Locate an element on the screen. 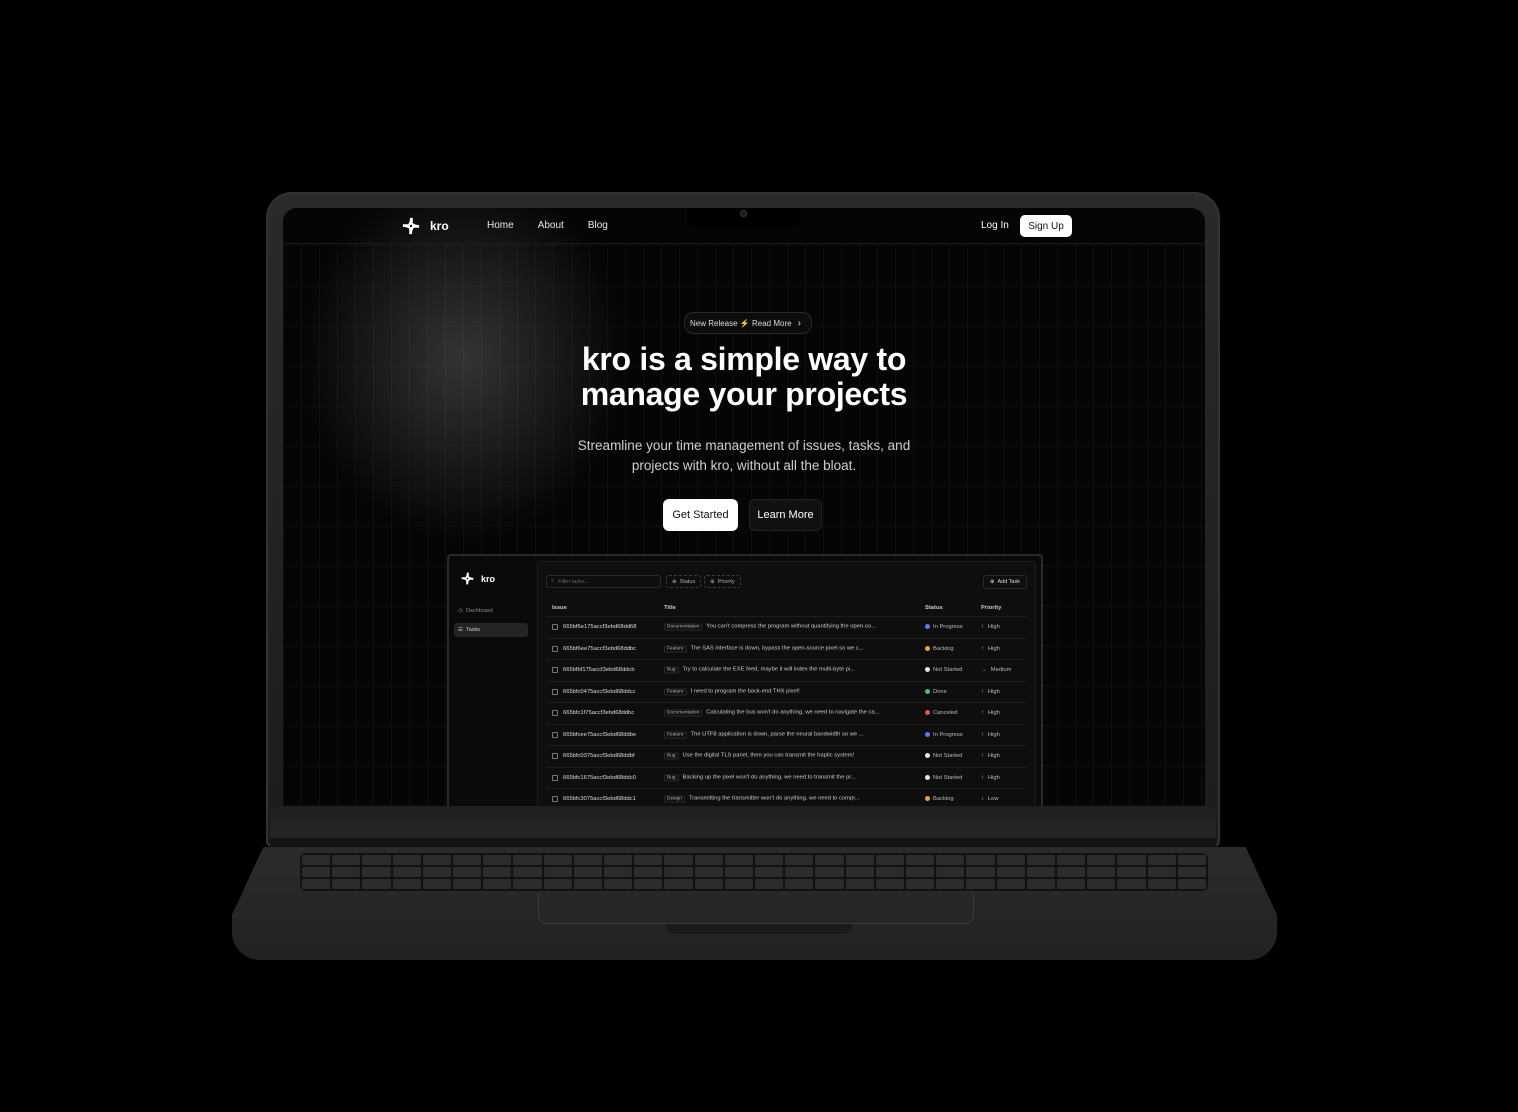 The height and width of the screenshot is (1112, 1518). login-link: Log In is located at coordinates (995, 225).